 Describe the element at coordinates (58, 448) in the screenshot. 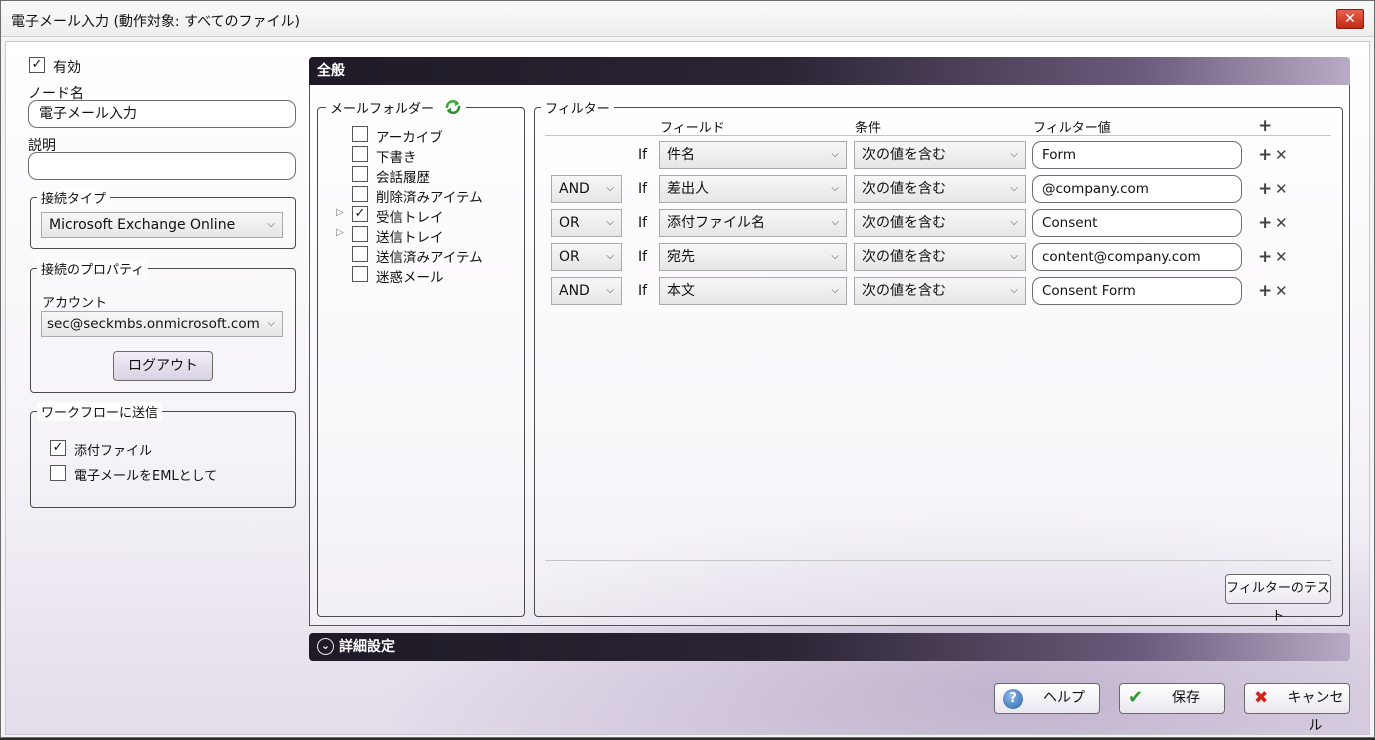

I see `attachments-checkbox: ✓` at that location.